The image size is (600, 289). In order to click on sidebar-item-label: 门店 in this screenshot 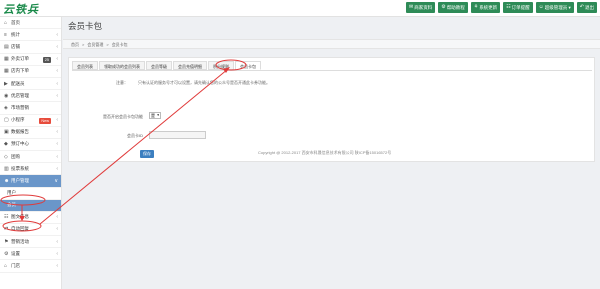, I will do `click(15, 265)`.